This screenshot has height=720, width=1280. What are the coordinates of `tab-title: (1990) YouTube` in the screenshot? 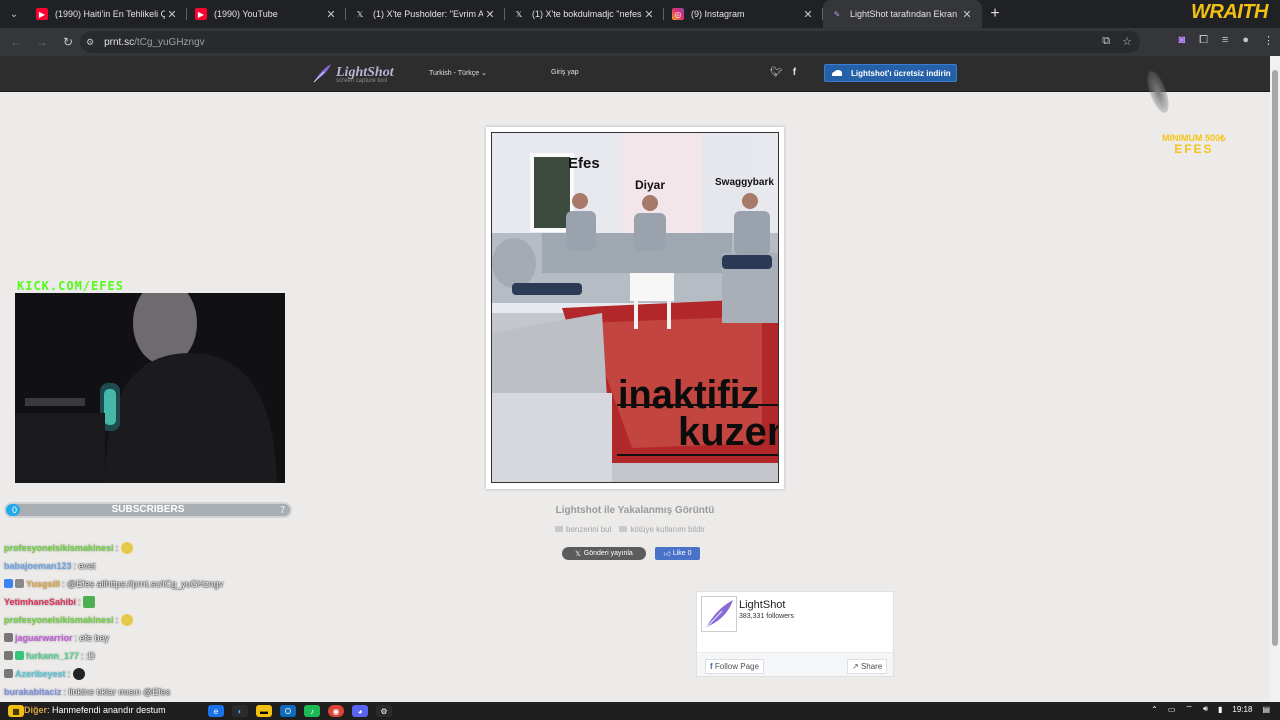 It's located at (246, 14).